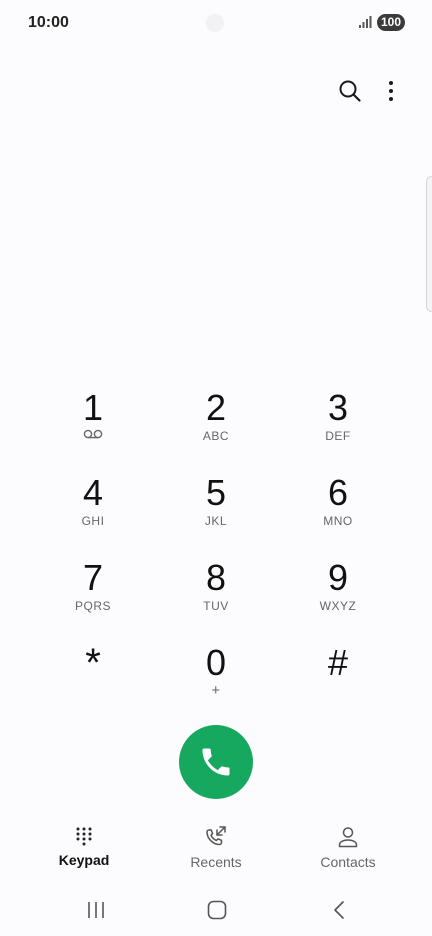 This screenshot has width=432, height=936. Describe the element at coordinates (216, 862) in the screenshot. I see `tab-label: Recents` at that location.